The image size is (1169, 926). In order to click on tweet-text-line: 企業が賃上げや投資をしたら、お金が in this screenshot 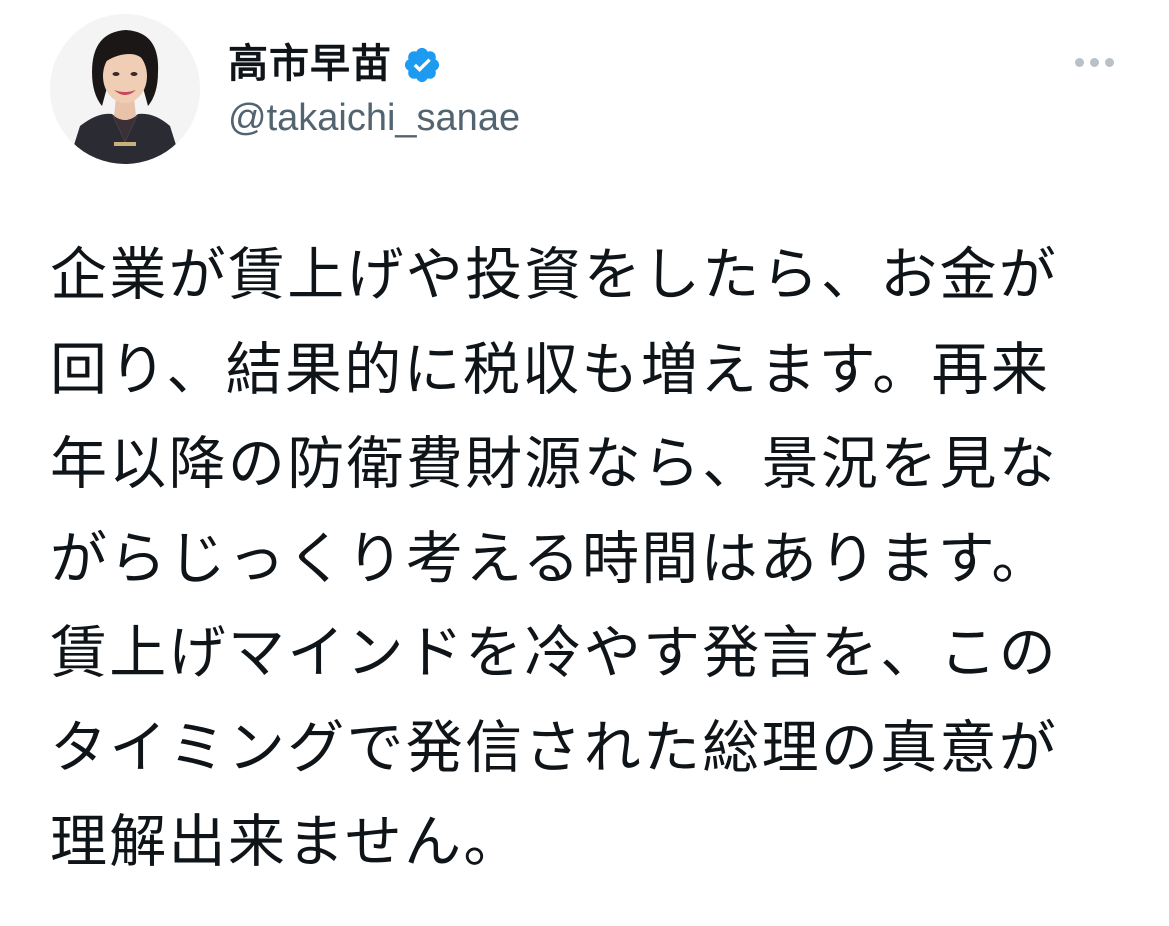, I will do `click(554, 275)`.